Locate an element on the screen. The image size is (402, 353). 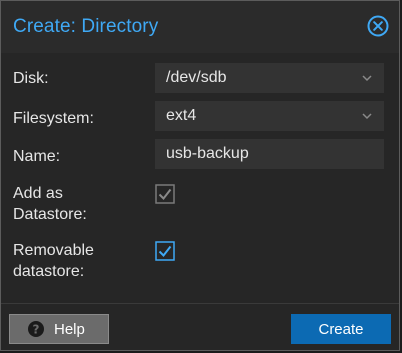
help-button-label: Help is located at coordinates (69, 329).